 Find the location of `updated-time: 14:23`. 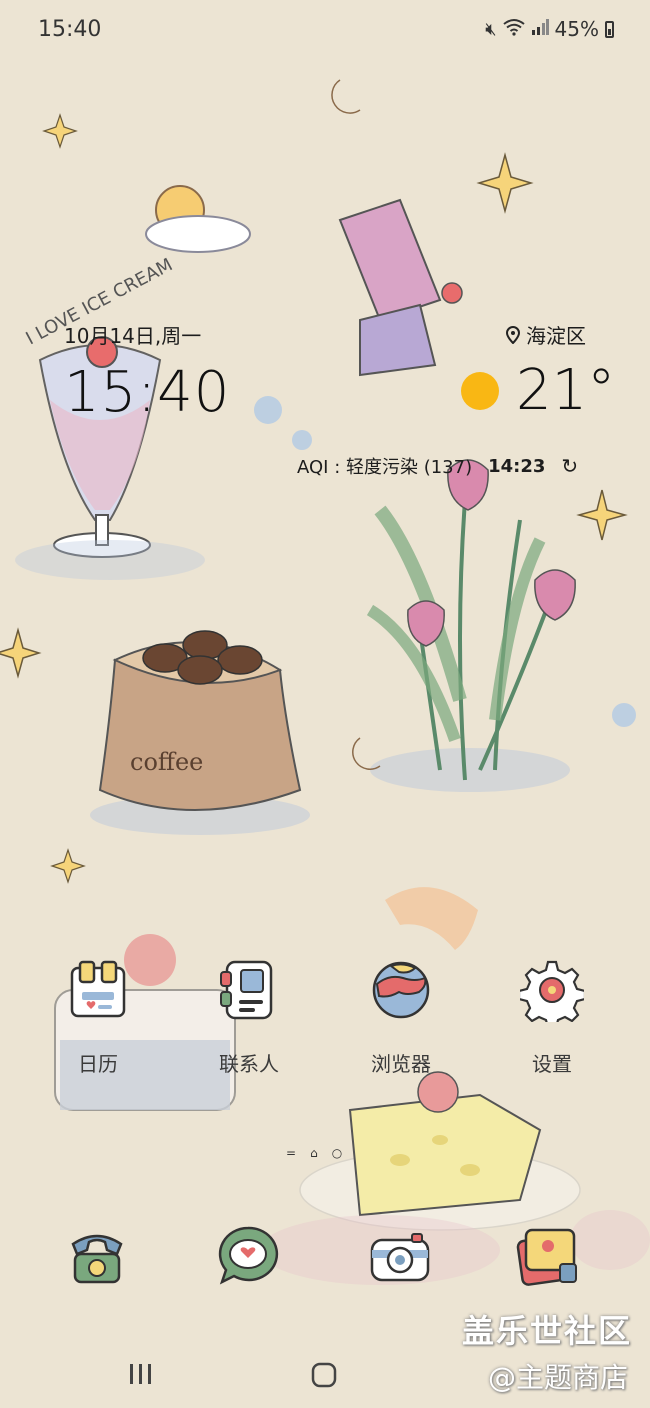

updated-time: 14:23 is located at coordinates (517, 466).